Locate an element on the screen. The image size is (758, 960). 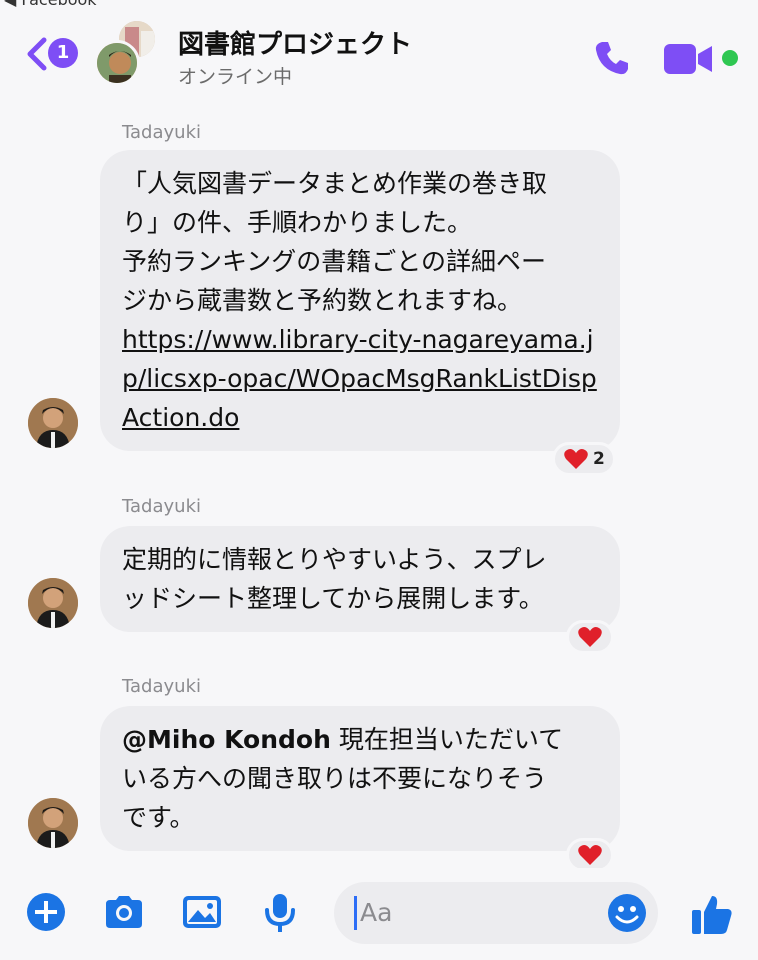
message-input: Aa is located at coordinates (496, 913).